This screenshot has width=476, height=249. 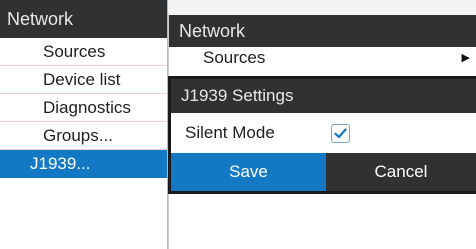 What do you see at coordinates (83, 19) in the screenshot?
I see `network-menu-title: Network` at bounding box center [83, 19].